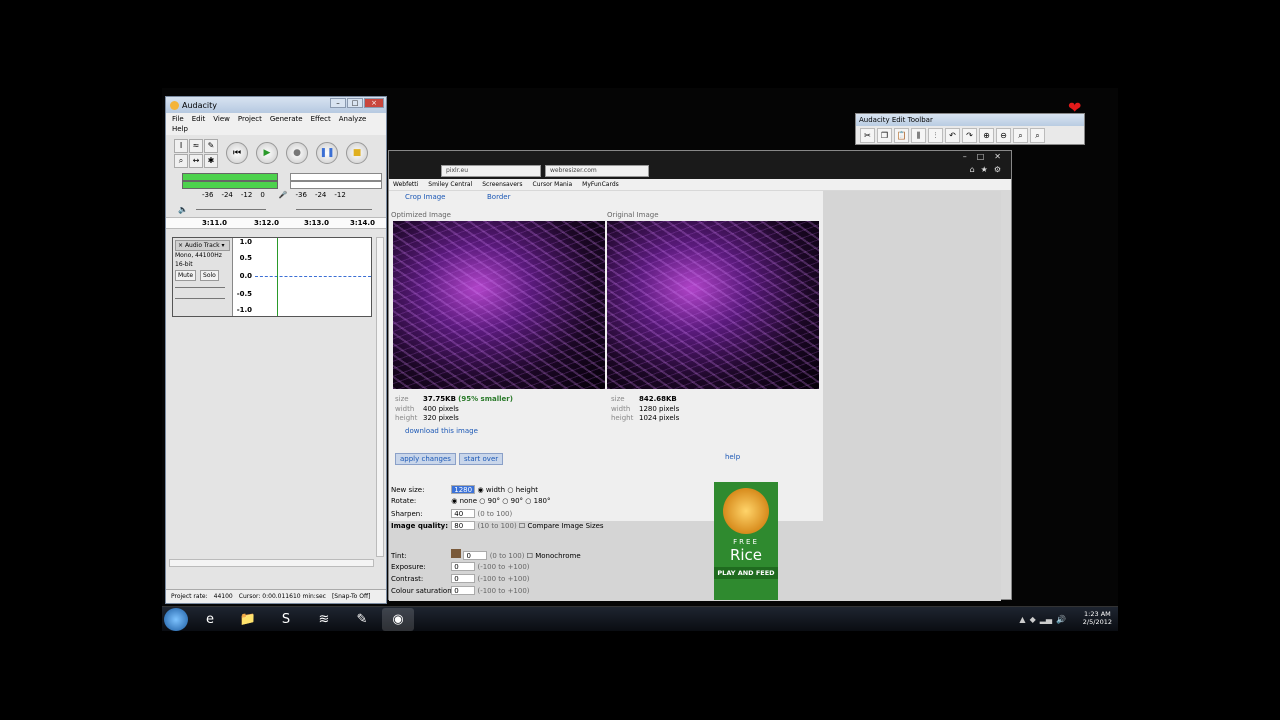  Describe the element at coordinates (986, 135) in the screenshot. I see `zoom-in-icon: ⊕` at that location.